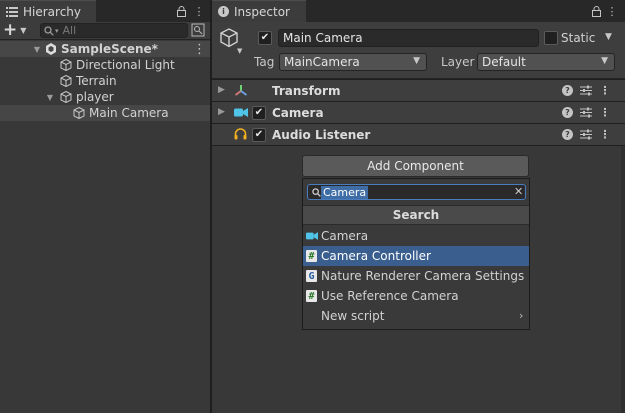  I want to click on component-camera: ▶ ✔ Camera ? ⋮, so click(418, 112).